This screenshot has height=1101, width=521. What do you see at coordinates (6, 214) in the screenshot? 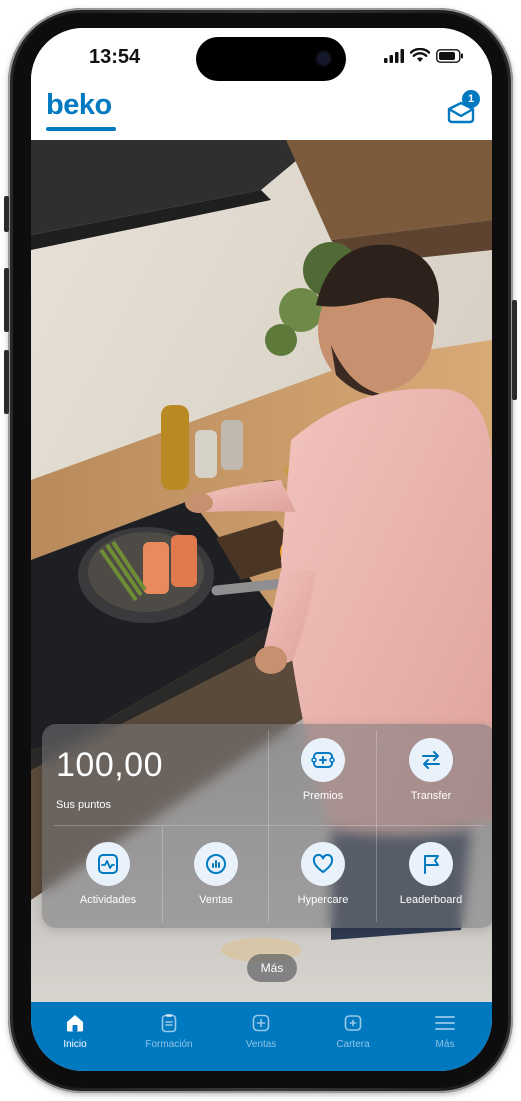
I see `side-button-left-top` at bounding box center [6, 214].